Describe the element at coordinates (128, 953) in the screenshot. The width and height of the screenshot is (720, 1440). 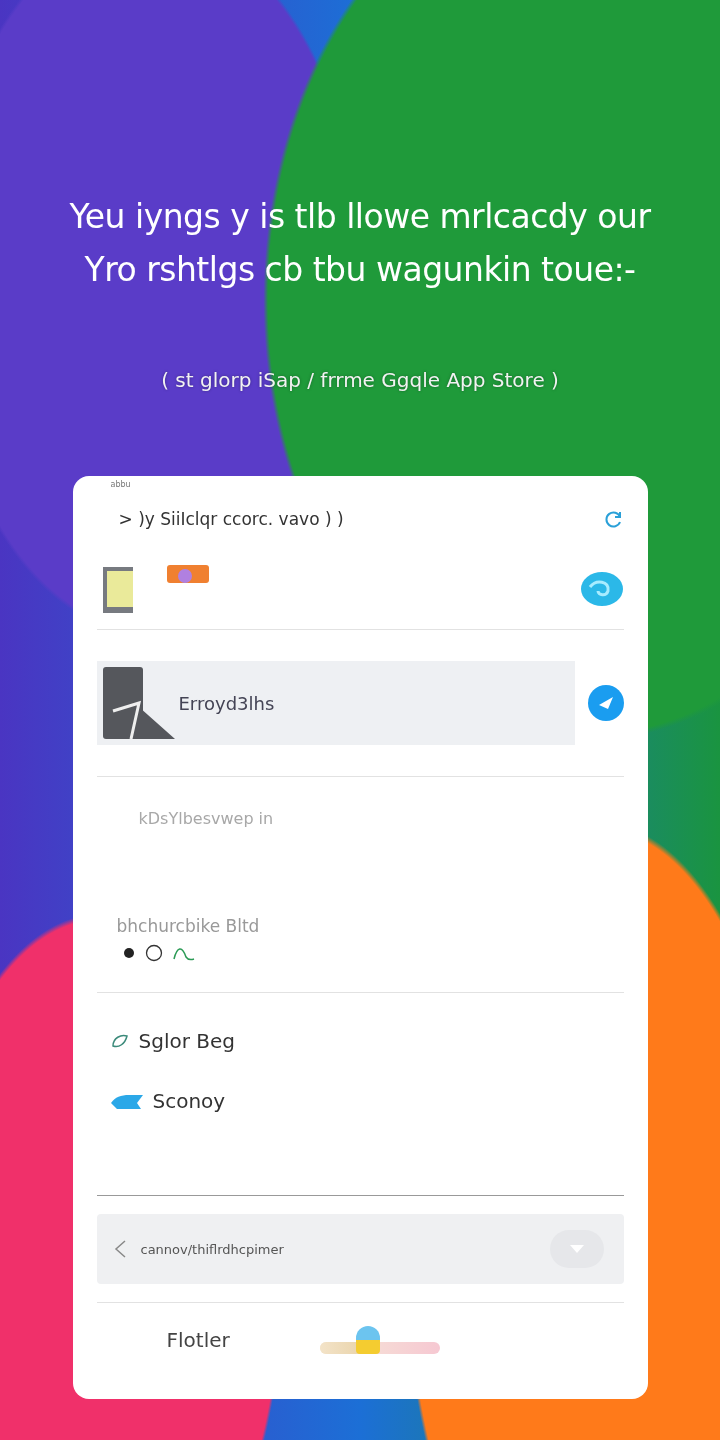
I see `badge-icon` at that location.